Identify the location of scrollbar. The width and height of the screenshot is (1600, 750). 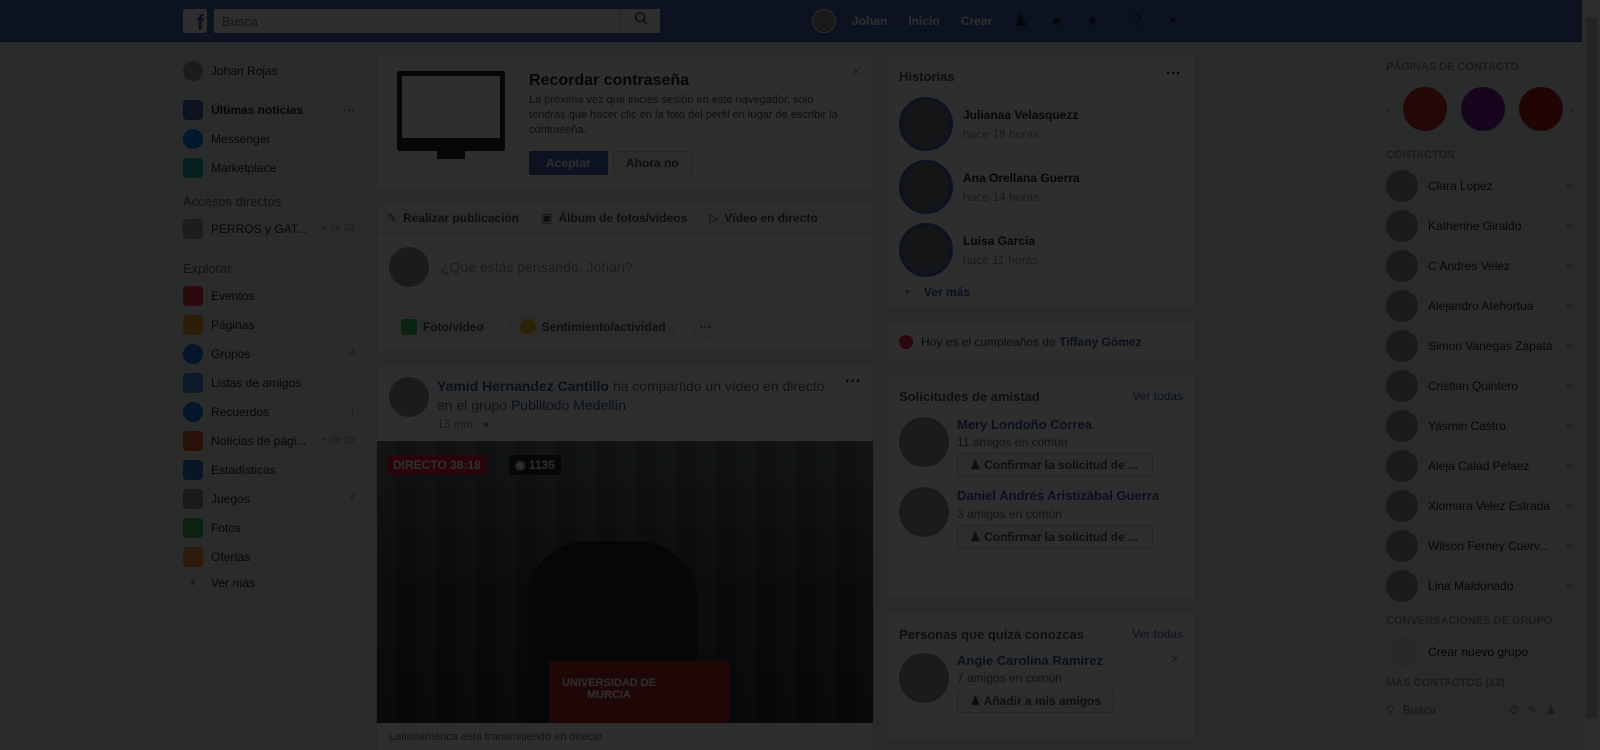
(1591, 375).